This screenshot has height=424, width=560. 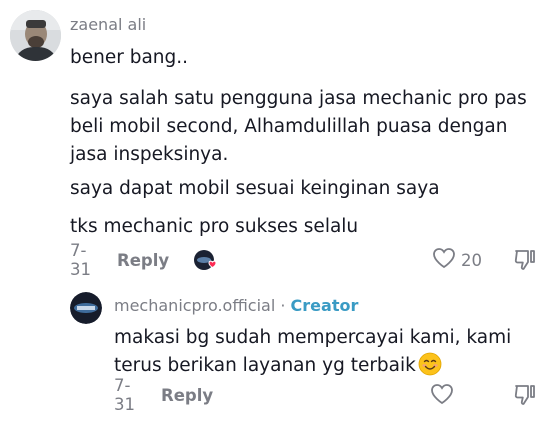 What do you see at coordinates (205, 260) in the screenshot?
I see `creator-liked-badge` at bounding box center [205, 260].